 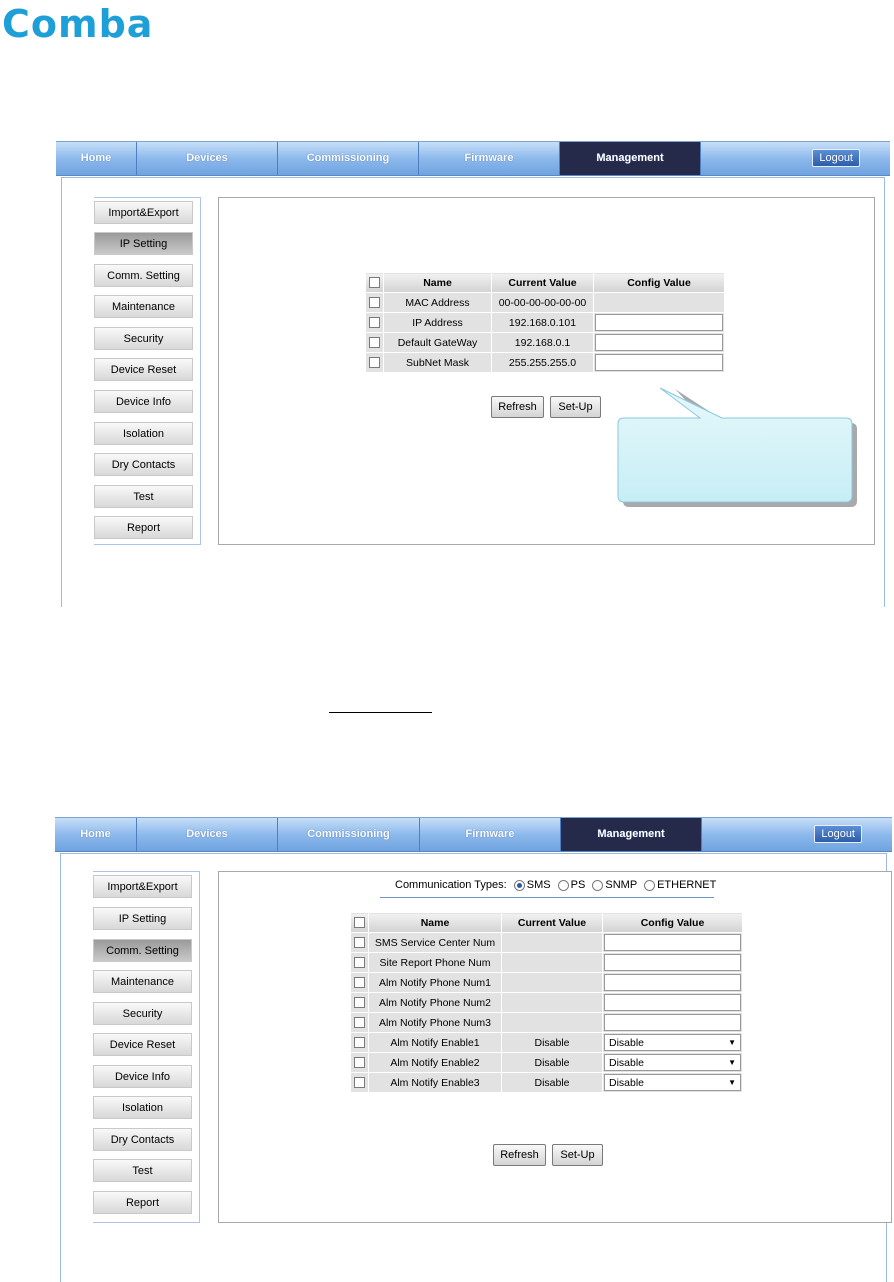 What do you see at coordinates (672, 1022) in the screenshot?
I see `alm-notify-phone3-input` at bounding box center [672, 1022].